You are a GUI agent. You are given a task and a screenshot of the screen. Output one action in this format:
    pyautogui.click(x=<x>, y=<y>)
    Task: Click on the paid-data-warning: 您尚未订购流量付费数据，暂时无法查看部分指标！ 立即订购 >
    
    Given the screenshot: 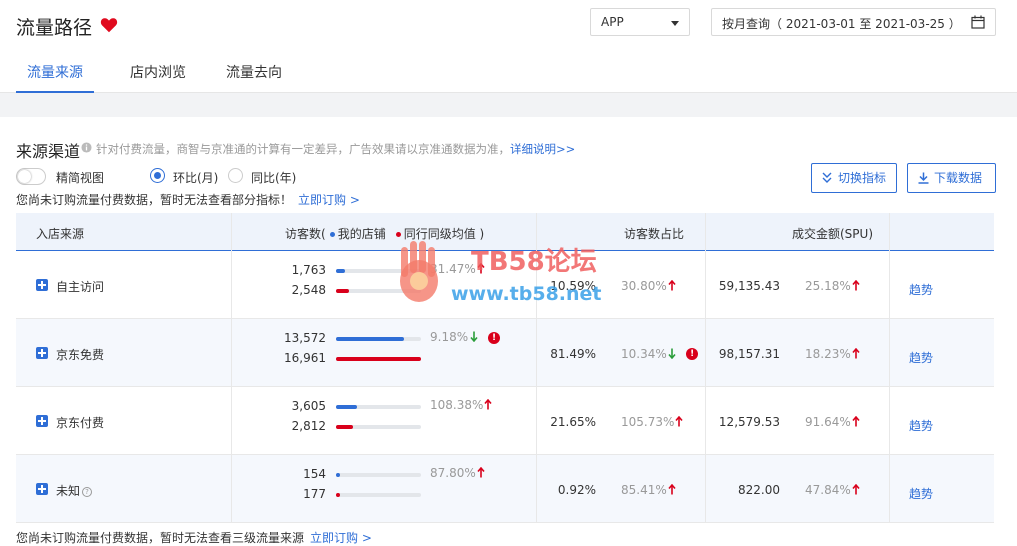 What is the action you would take?
    pyautogui.click(x=188, y=199)
    